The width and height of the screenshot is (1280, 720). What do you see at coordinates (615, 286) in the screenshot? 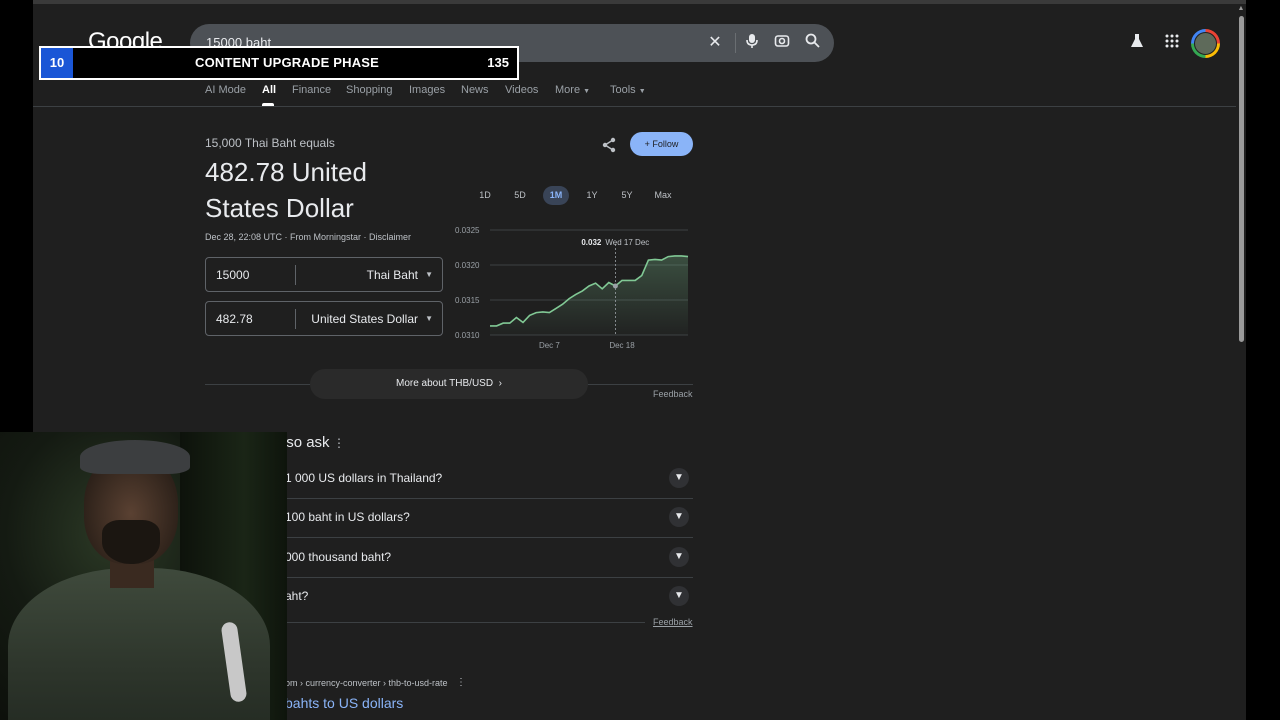
I see `chart-hover-point` at bounding box center [615, 286].